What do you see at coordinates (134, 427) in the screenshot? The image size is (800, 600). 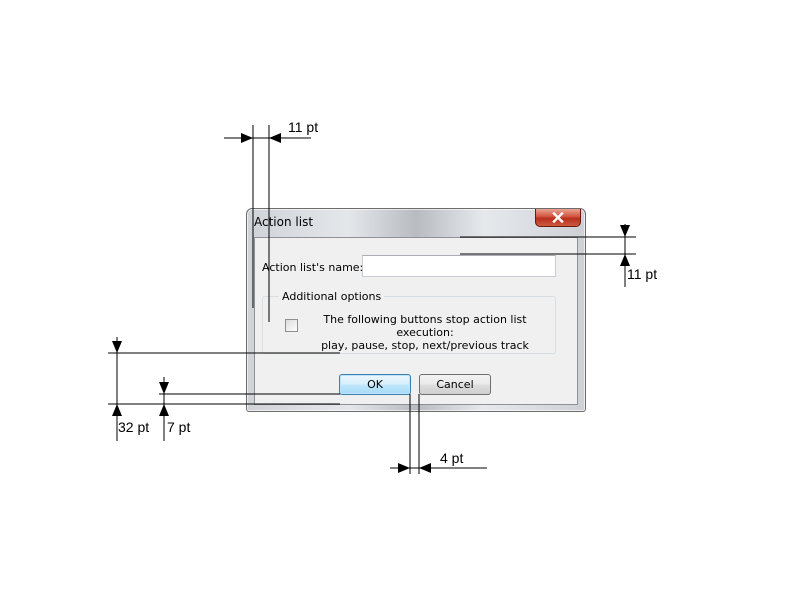 I see `dim-label-32pt: 32 pt` at bounding box center [134, 427].